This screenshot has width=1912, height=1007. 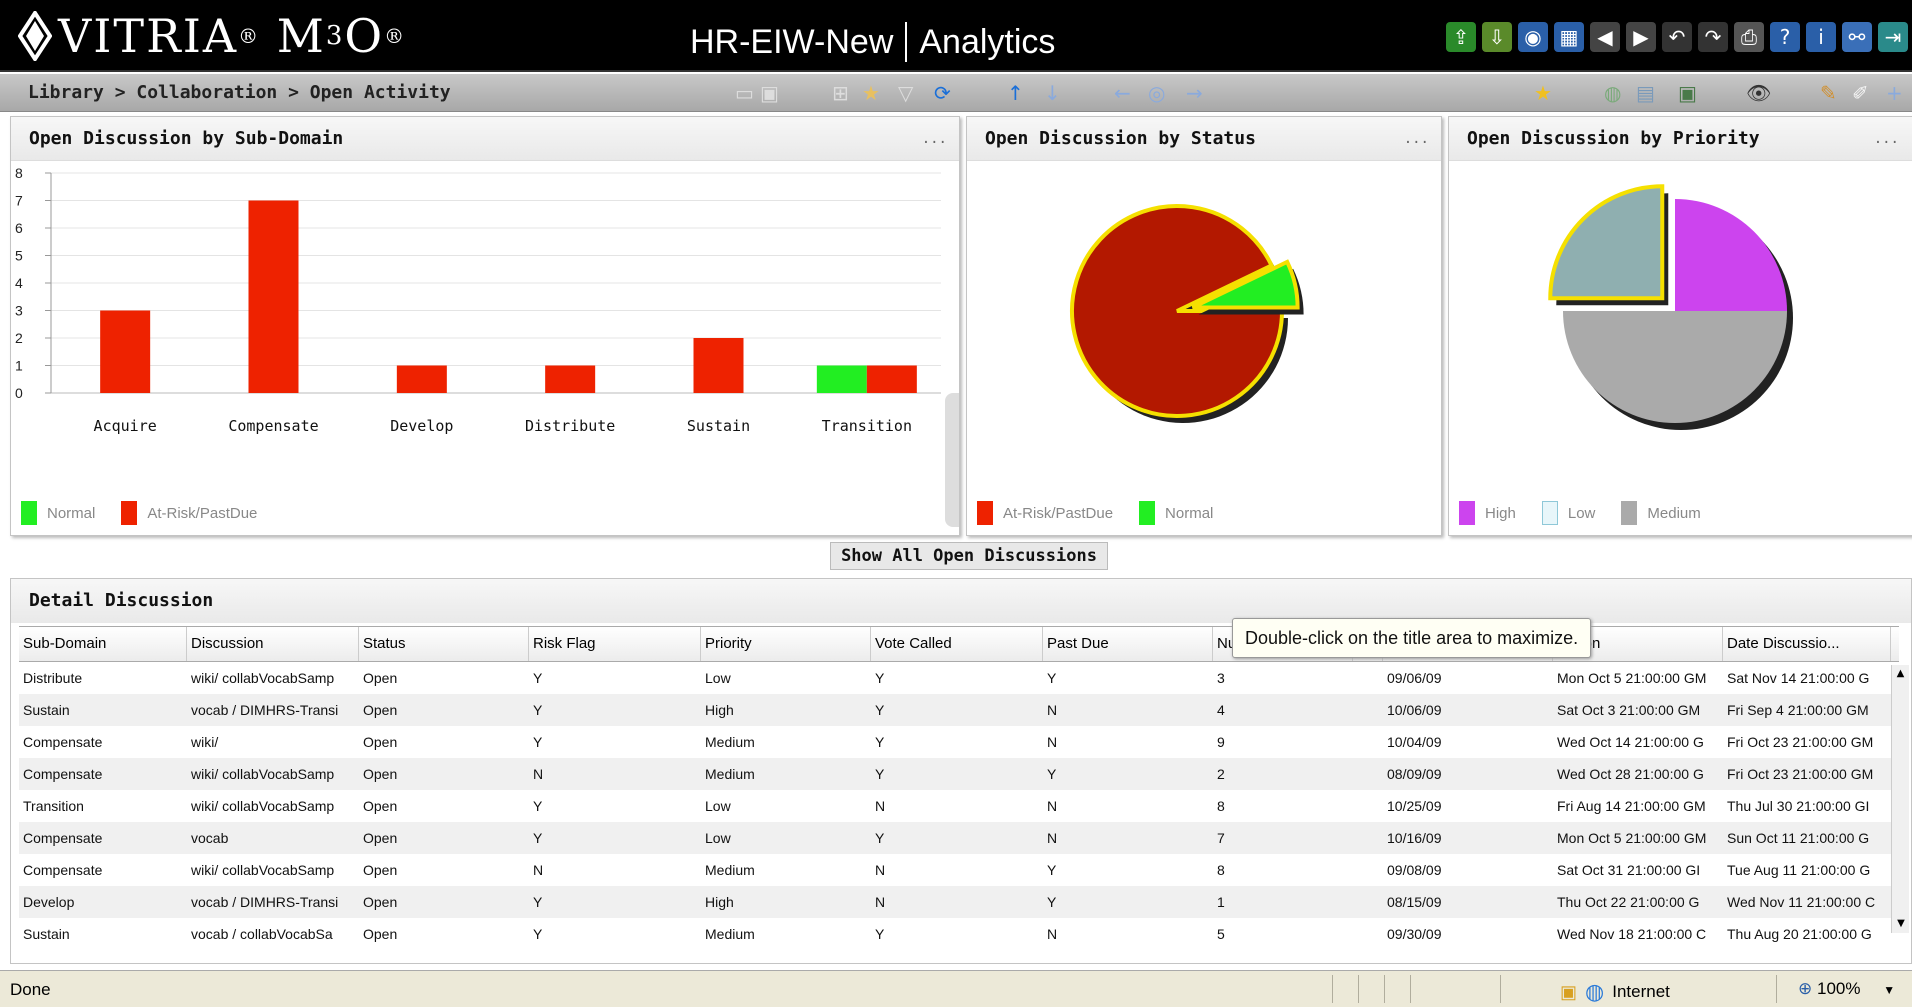 What do you see at coordinates (1901, 924) in the screenshot?
I see `scroll-down-icon: ▼` at bounding box center [1901, 924].